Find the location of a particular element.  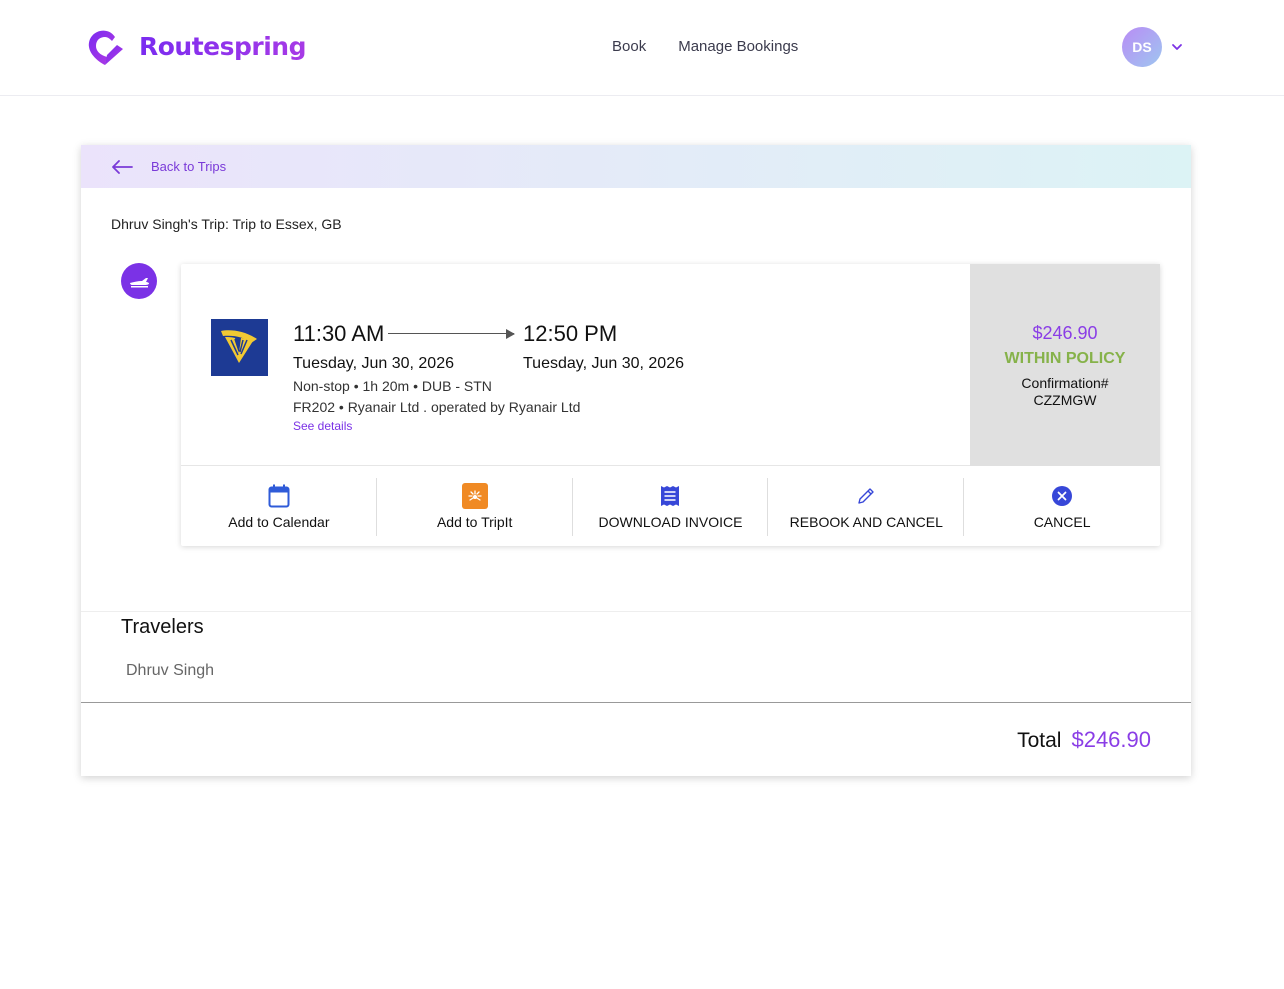

main-nav: Book Manage Bookings is located at coordinates (705, 46).